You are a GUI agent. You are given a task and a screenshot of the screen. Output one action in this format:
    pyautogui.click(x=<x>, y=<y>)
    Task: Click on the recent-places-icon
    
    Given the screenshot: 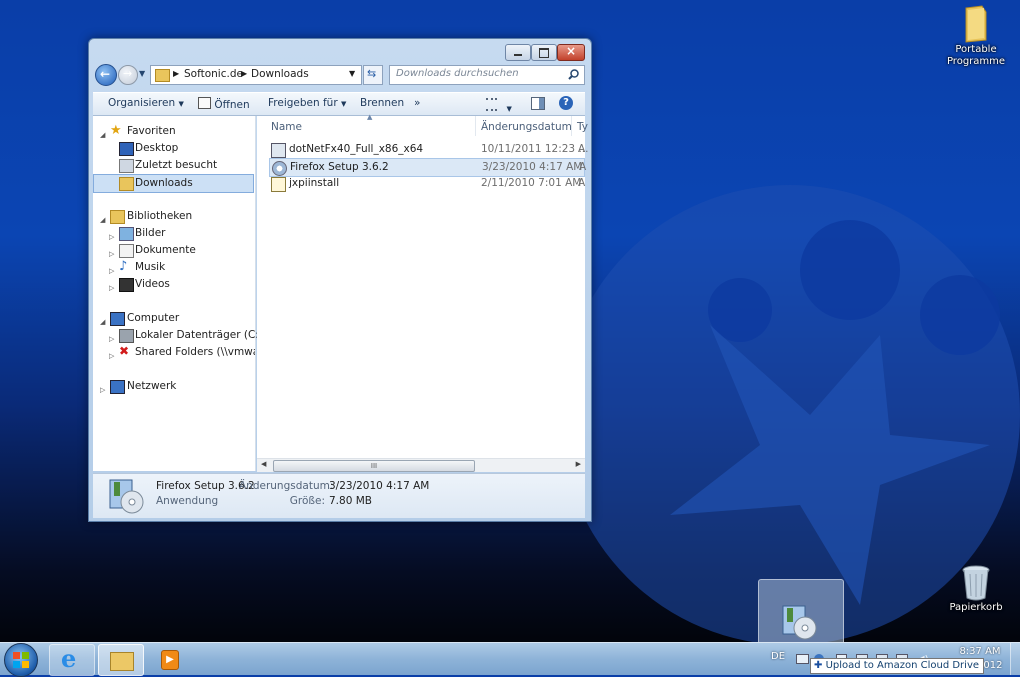 What is the action you would take?
    pyautogui.click(x=126, y=166)
    